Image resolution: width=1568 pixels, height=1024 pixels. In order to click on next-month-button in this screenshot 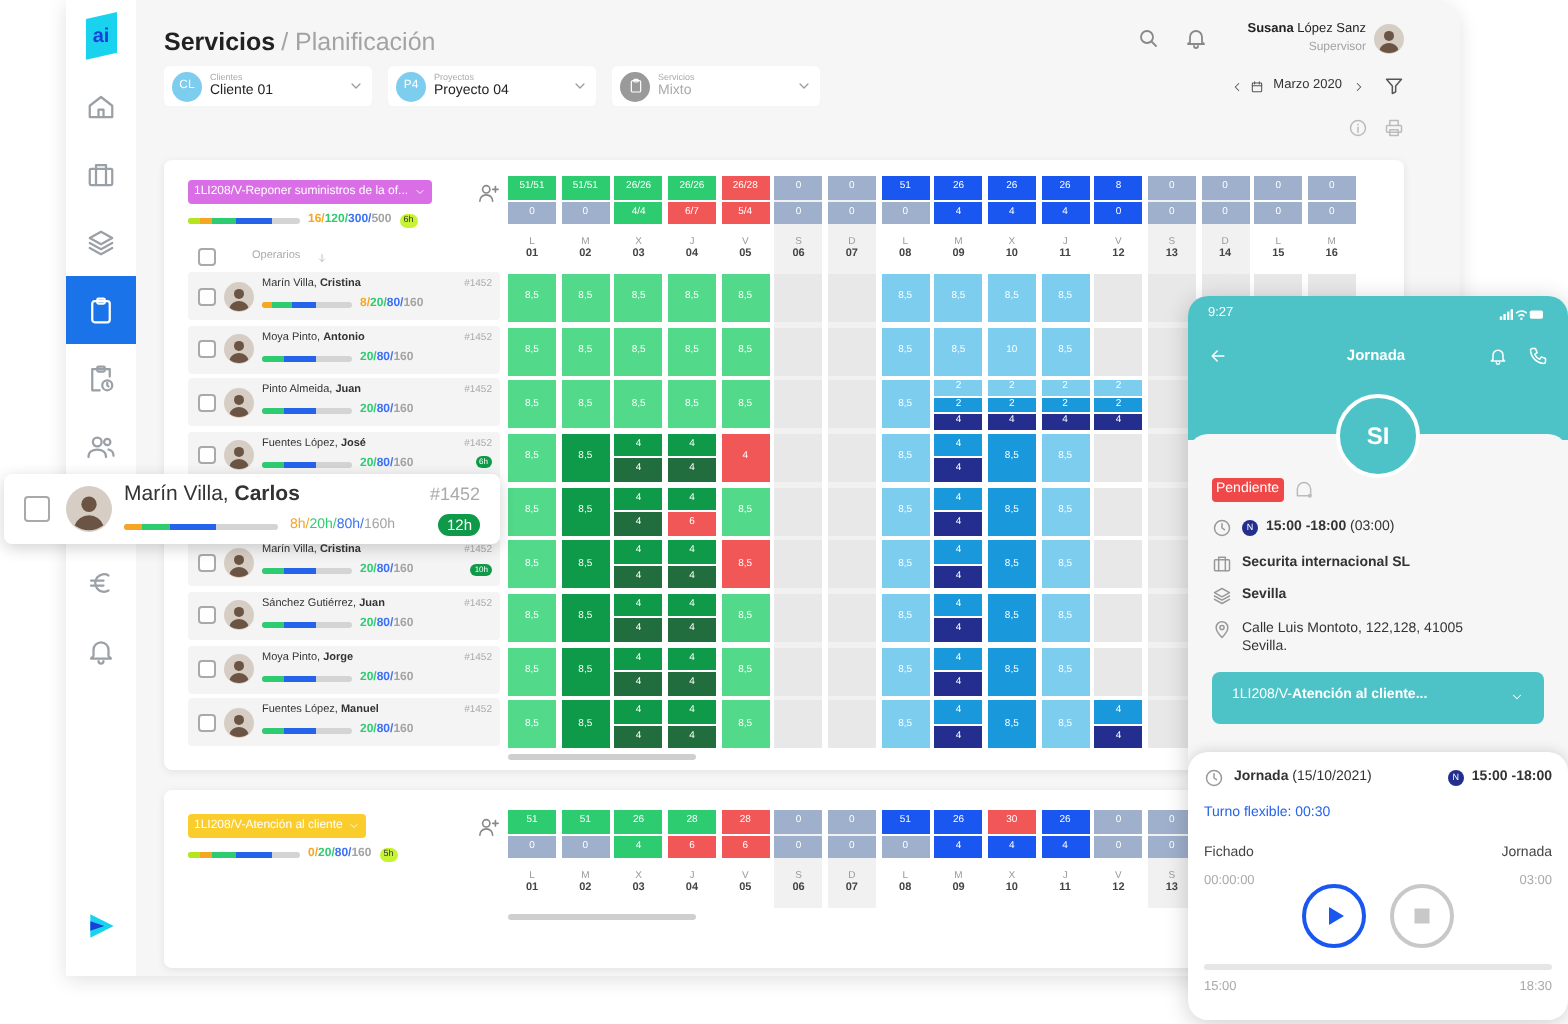, I will do `click(1359, 86)`.